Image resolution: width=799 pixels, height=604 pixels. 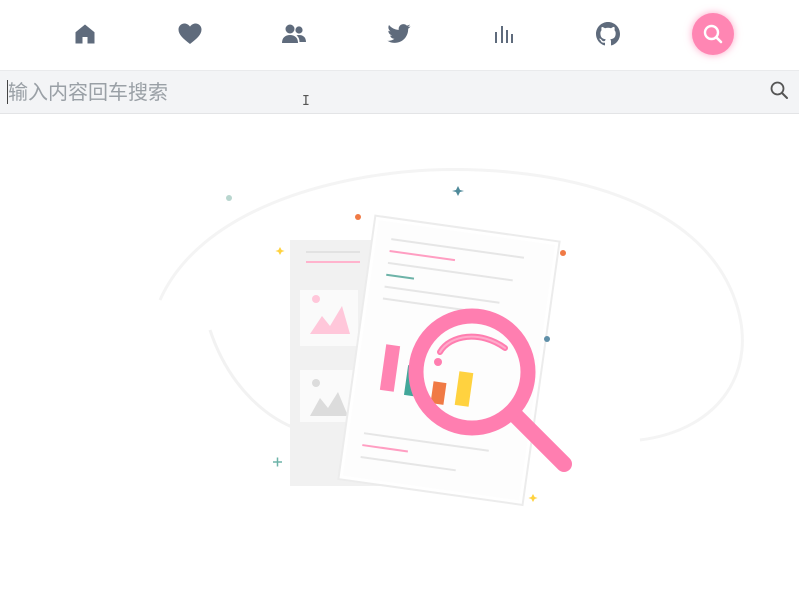 I want to click on users-icon, so click(x=294, y=34).